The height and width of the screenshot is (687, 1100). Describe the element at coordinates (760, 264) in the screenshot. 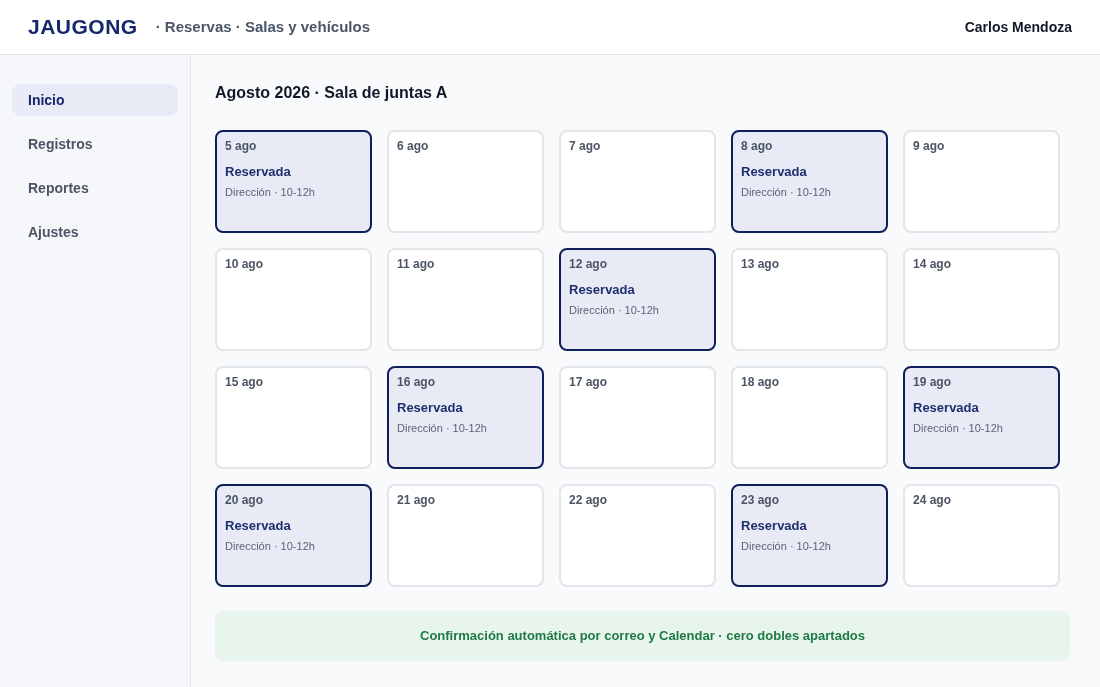

I see `day-date: 13 ago` at that location.